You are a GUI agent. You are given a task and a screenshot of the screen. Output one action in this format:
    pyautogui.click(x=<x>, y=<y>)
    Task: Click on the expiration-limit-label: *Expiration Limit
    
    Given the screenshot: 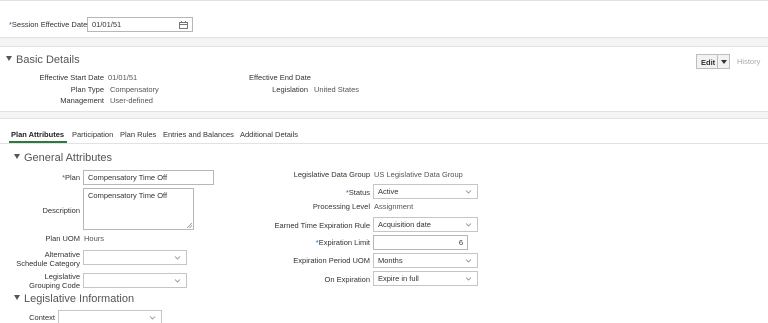 What is the action you would take?
    pyautogui.click(x=342, y=242)
    